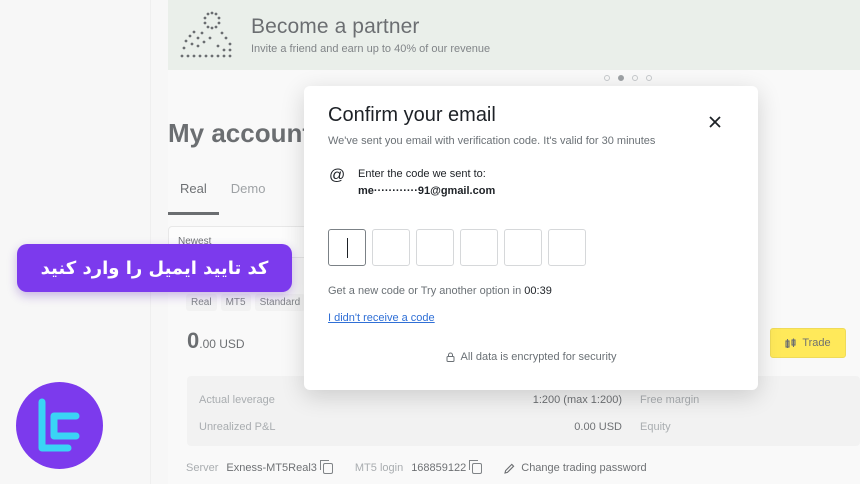 The width and height of the screenshot is (860, 484). What do you see at coordinates (381, 318) in the screenshot?
I see `no-code-link: I didn't receive a code` at bounding box center [381, 318].